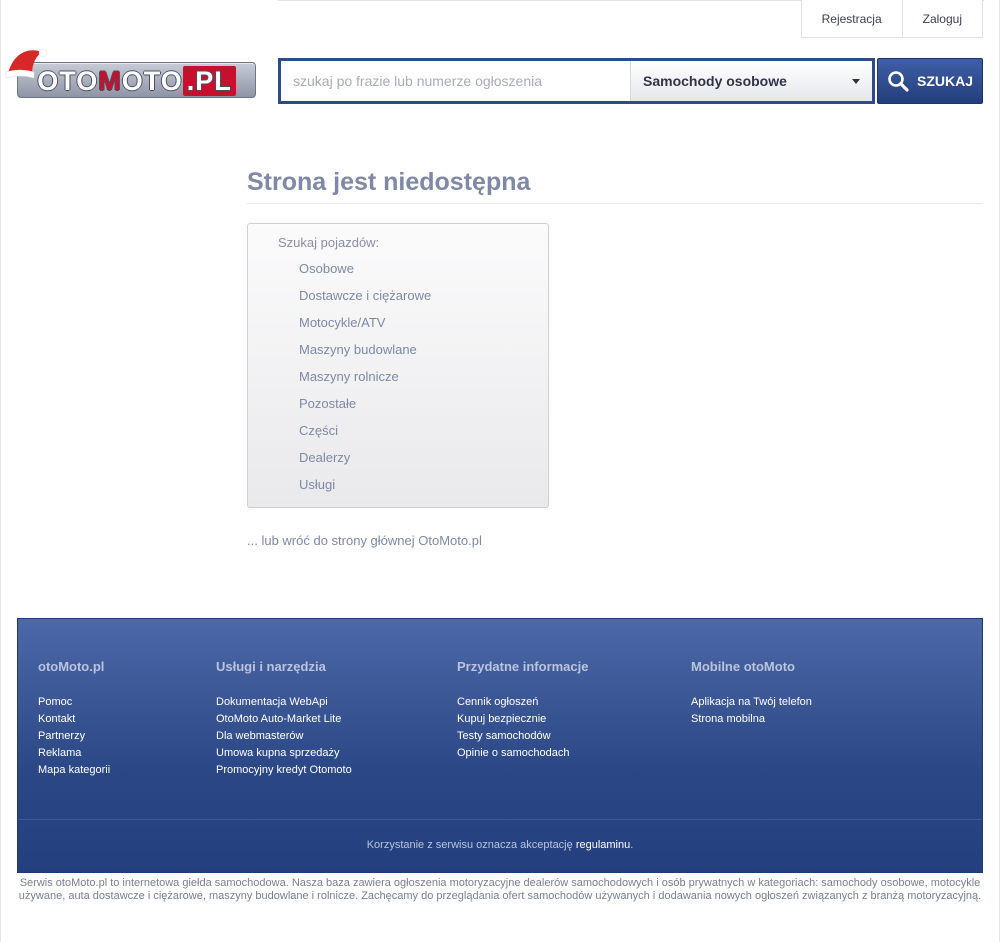  I want to click on logo-wordmark: OTOMOTO .PL, so click(136, 81).